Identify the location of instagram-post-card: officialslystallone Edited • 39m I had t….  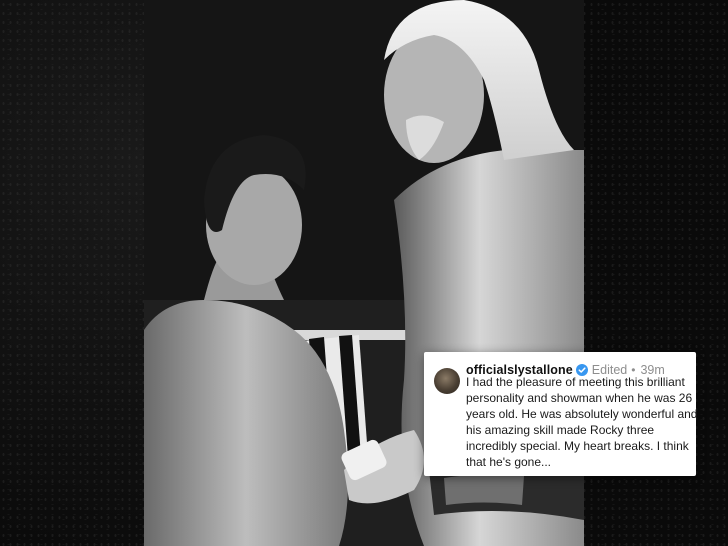
(561, 414).